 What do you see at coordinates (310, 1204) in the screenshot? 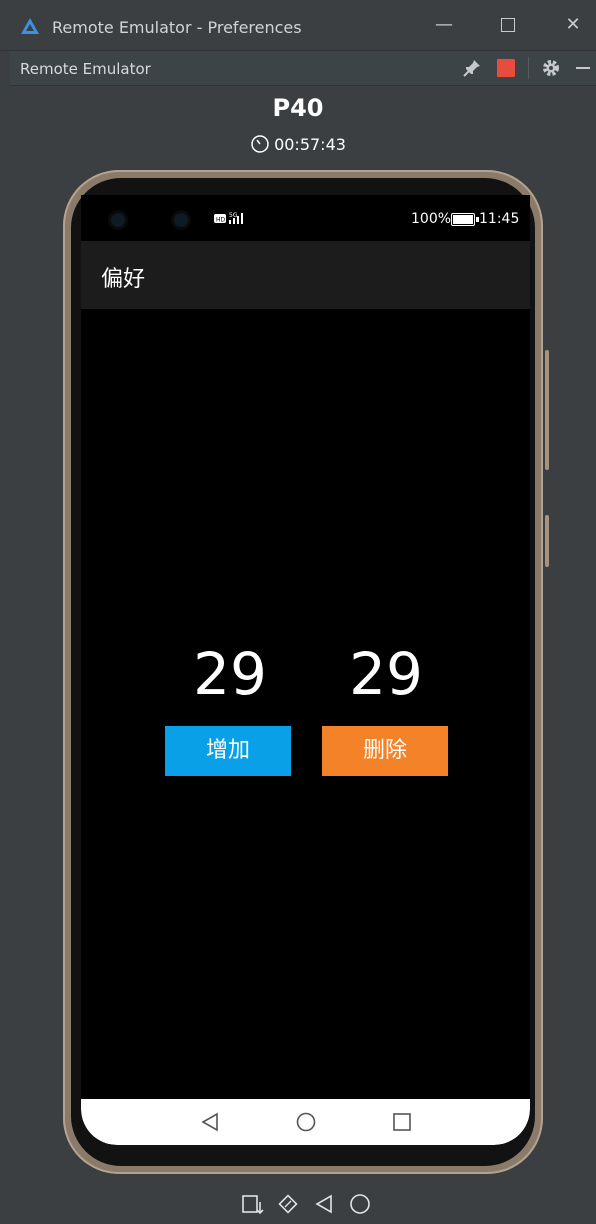
I see `emulator-controls` at bounding box center [310, 1204].